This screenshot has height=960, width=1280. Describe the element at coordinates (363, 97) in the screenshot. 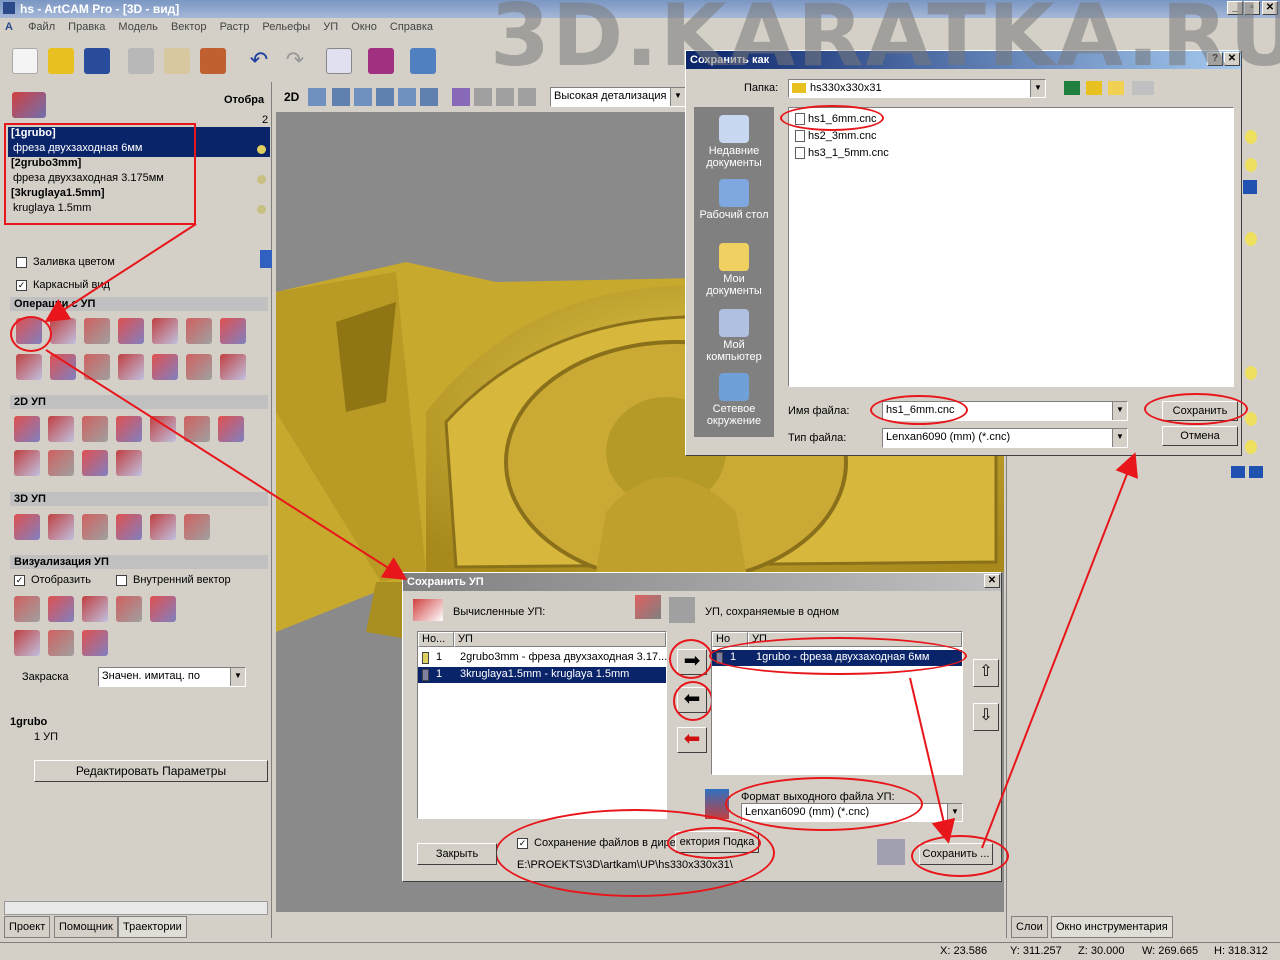

I see `zoom-in-icon` at that location.